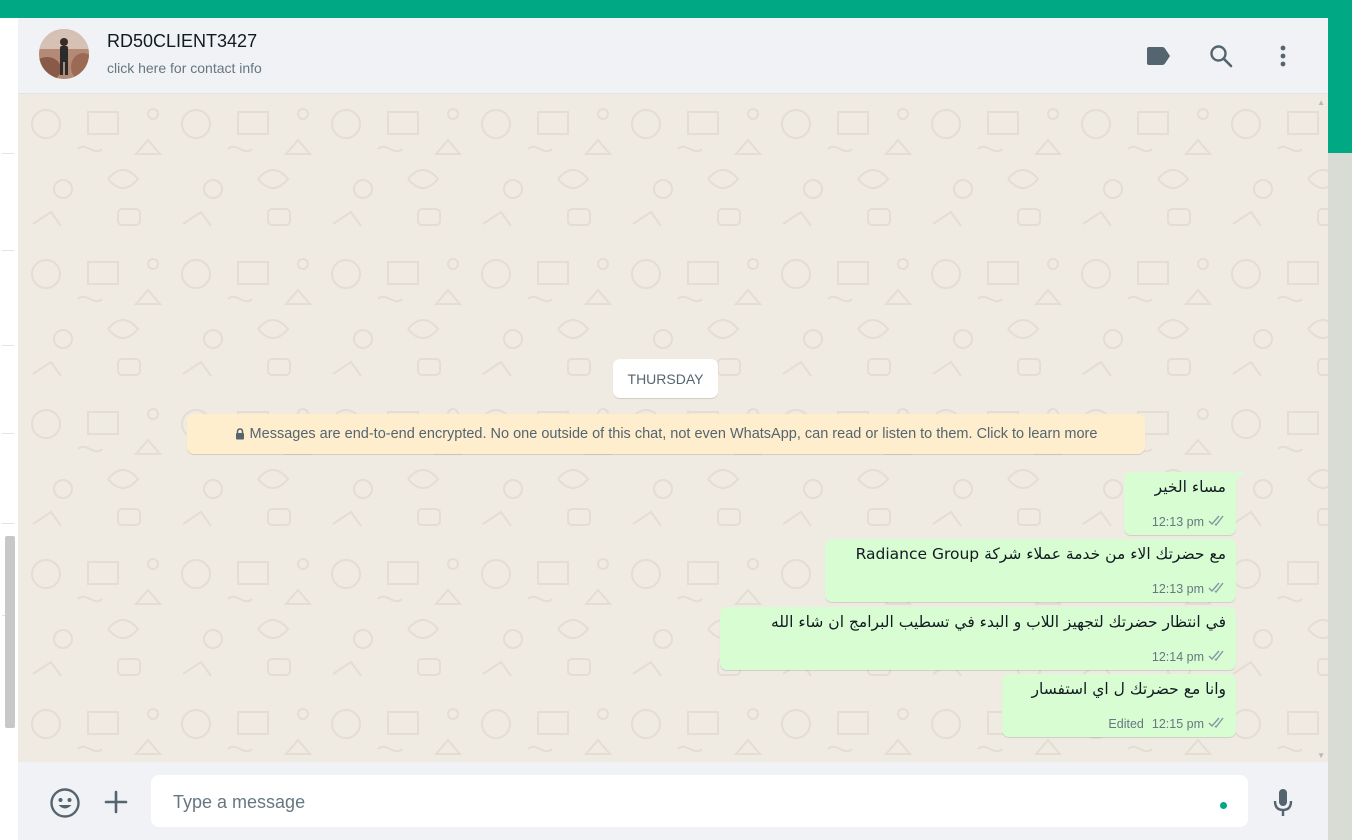 Image resolution: width=1352 pixels, height=840 pixels. I want to click on emoji-icon, so click(65, 803).